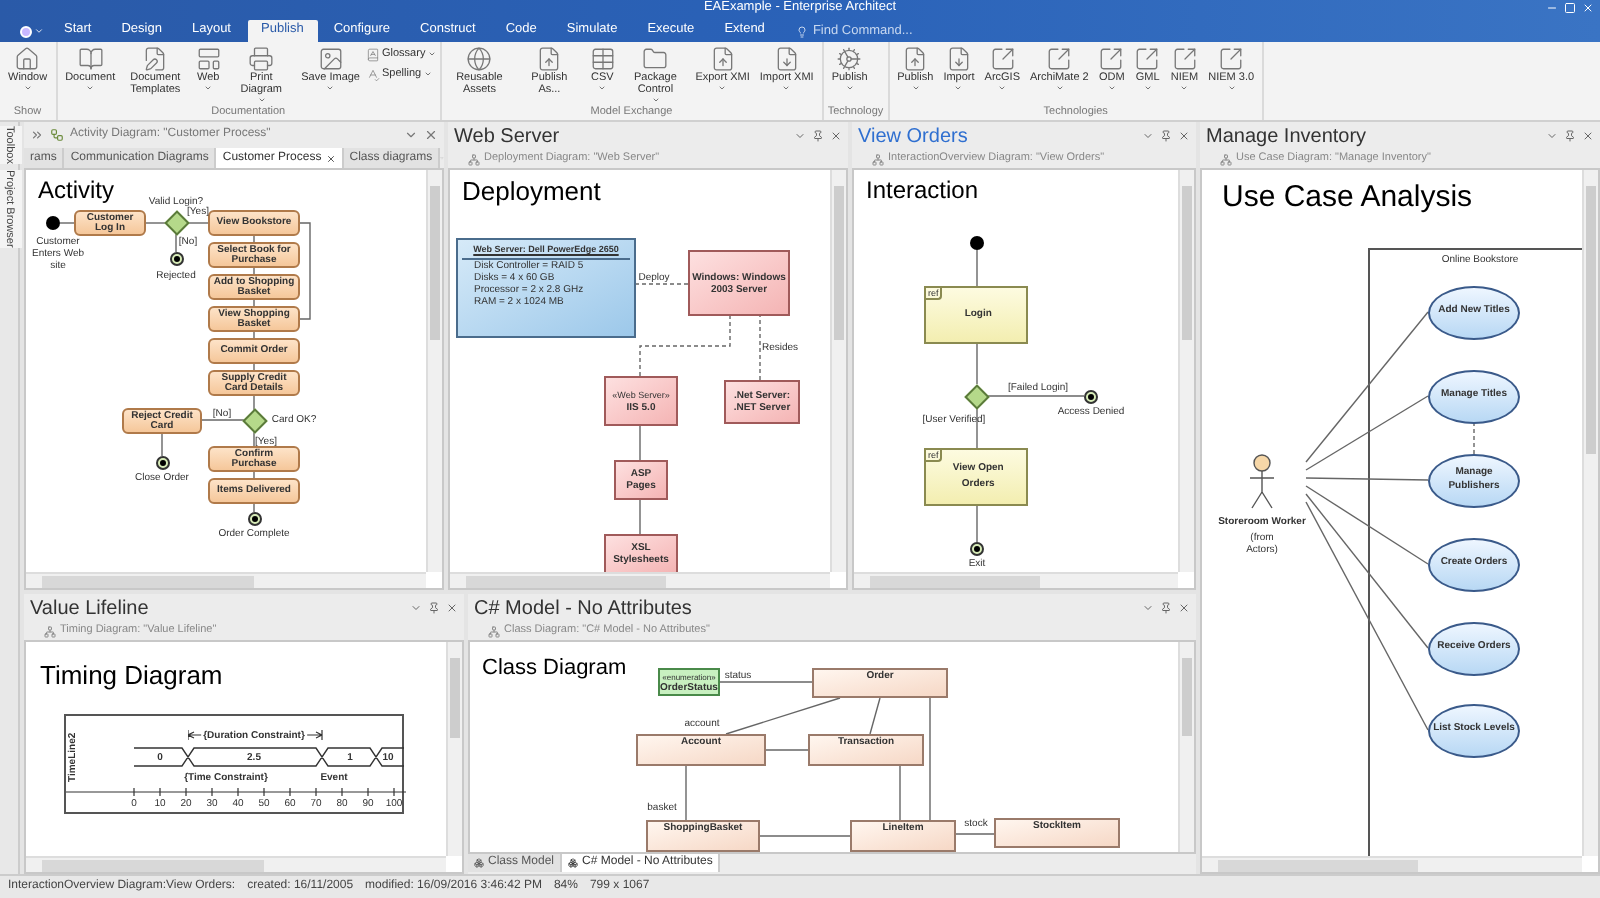 The width and height of the screenshot is (1600, 898). Describe the element at coordinates (1347, 197) in the screenshot. I see `diagram-heading: Use Case Analysis` at that location.